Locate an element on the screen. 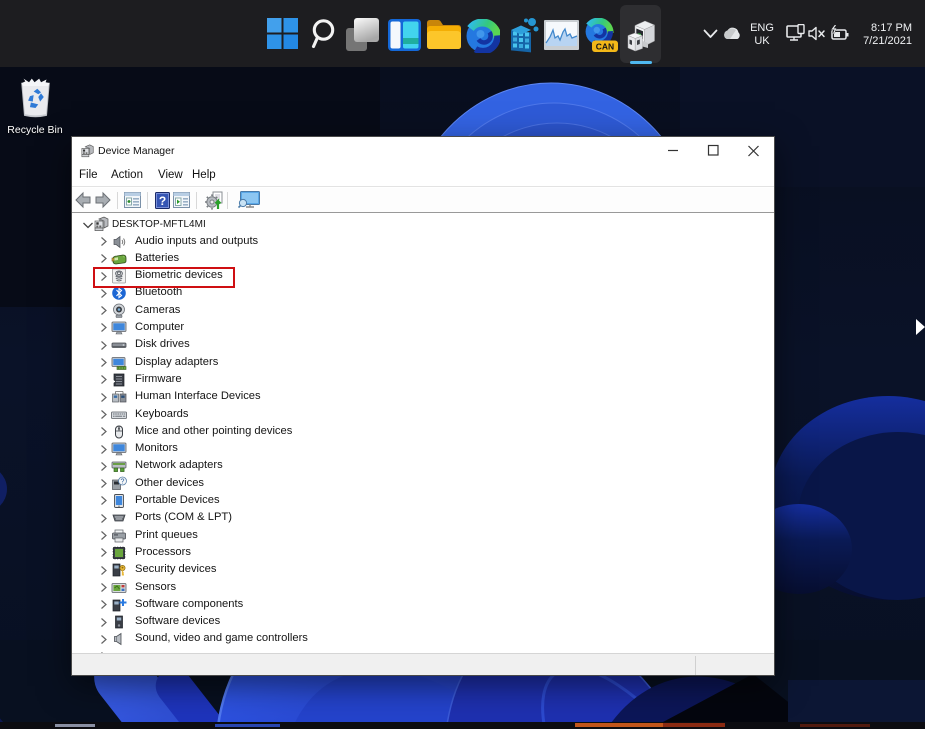  svg-text: CAN is located at coordinates (605, 47).